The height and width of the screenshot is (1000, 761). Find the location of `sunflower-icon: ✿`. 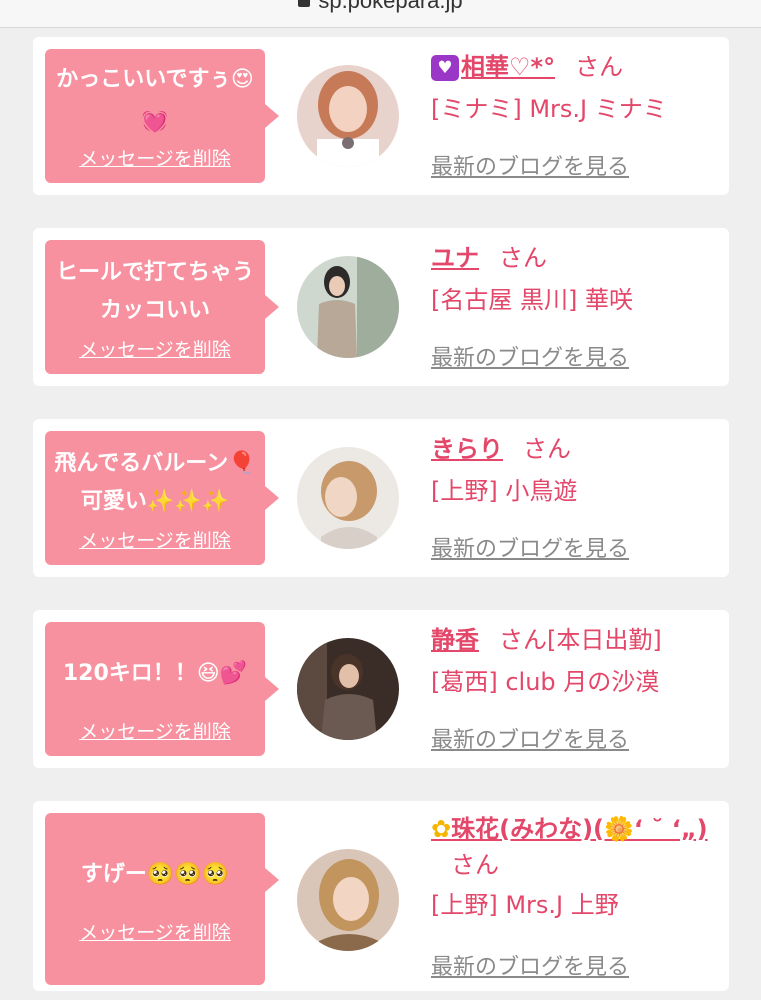

sunflower-icon: ✿ is located at coordinates (441, 829).